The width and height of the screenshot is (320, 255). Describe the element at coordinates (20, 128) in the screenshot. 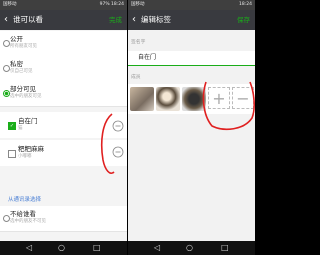

I see `tag-members: 猫` at that location.